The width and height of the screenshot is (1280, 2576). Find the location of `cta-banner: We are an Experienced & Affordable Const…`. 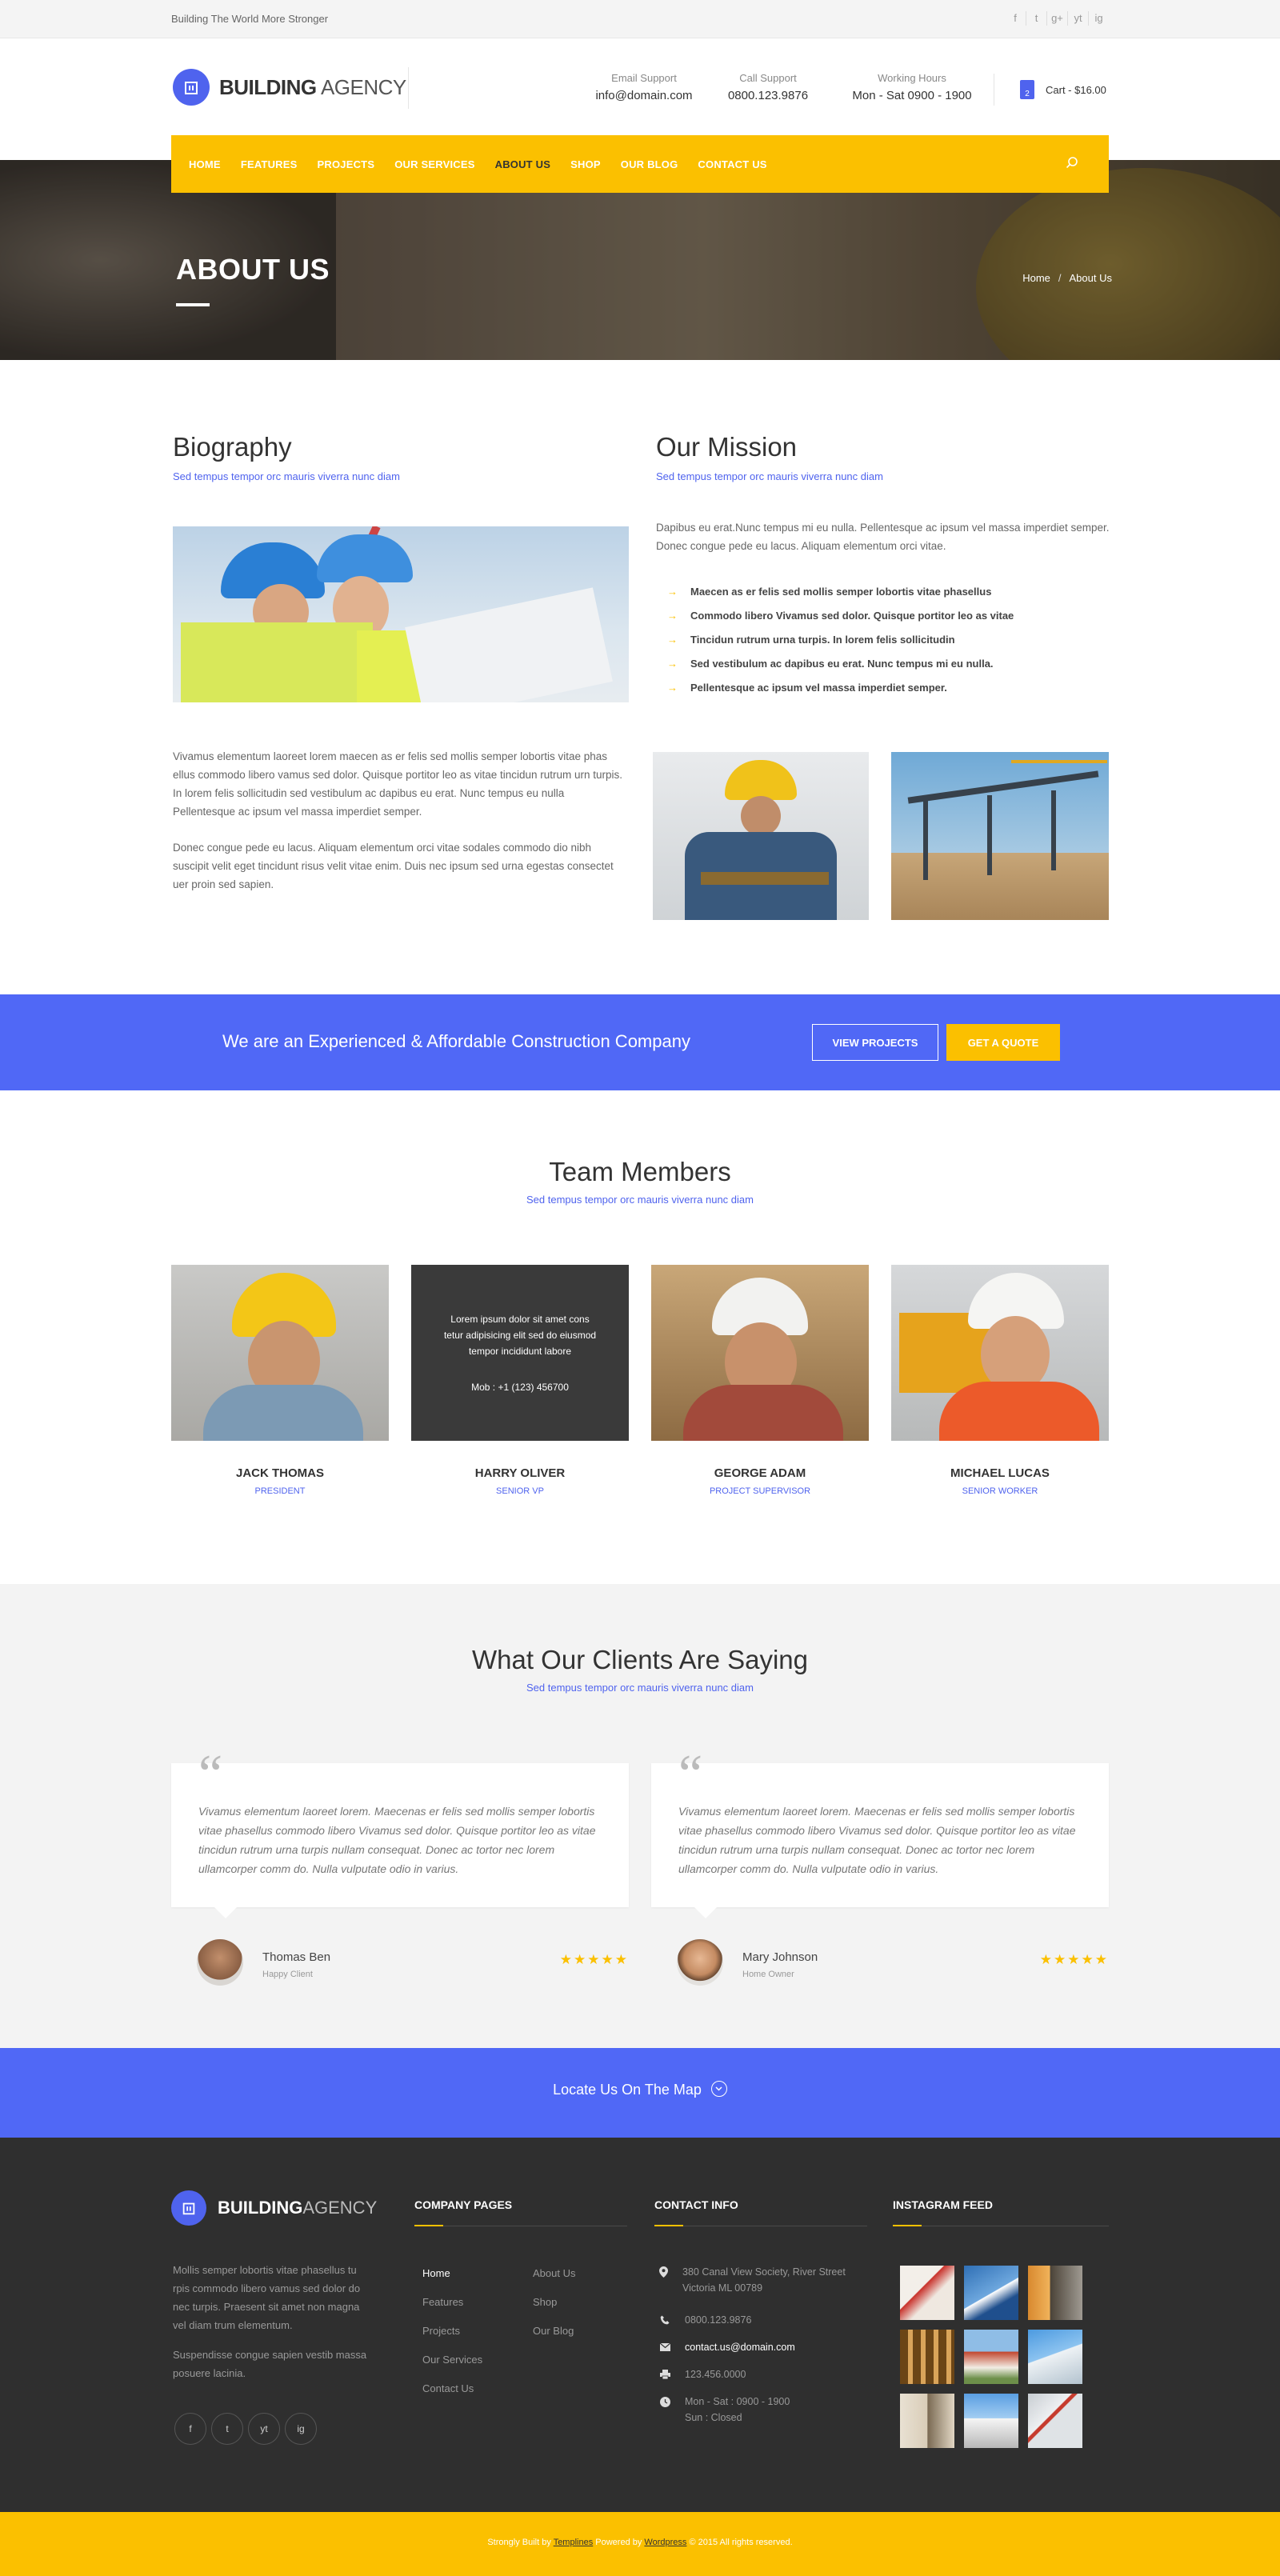

cta-banner: We are an Experienced & Affordable Const… is located at coordinates (640, 1042).